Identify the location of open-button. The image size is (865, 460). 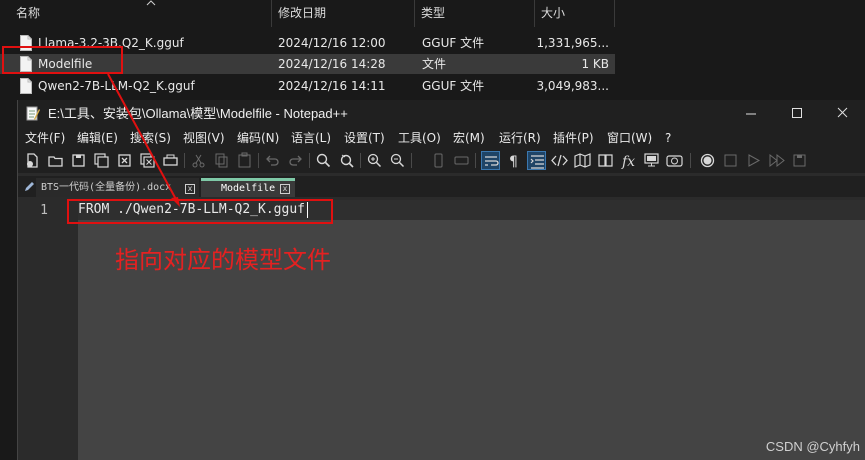
(55, 160).